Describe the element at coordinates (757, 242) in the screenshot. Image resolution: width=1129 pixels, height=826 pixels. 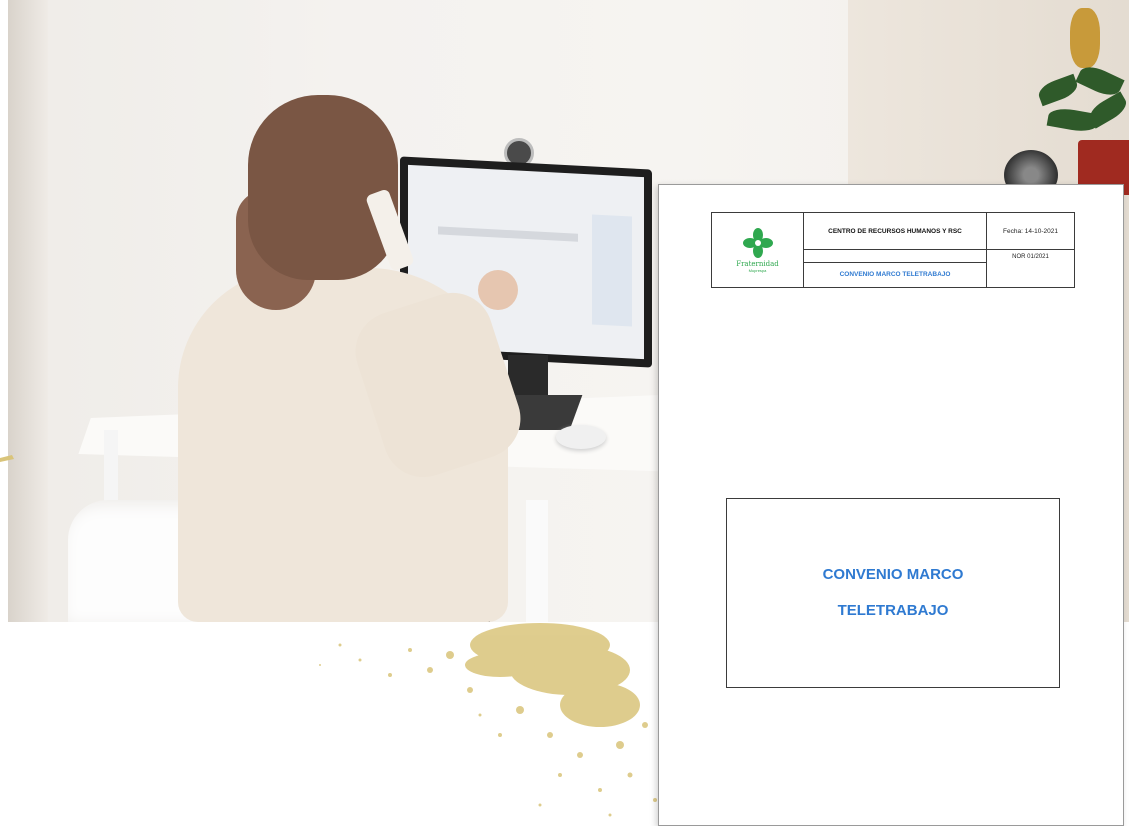
I see `fraternidad-logo-icon` at that location.